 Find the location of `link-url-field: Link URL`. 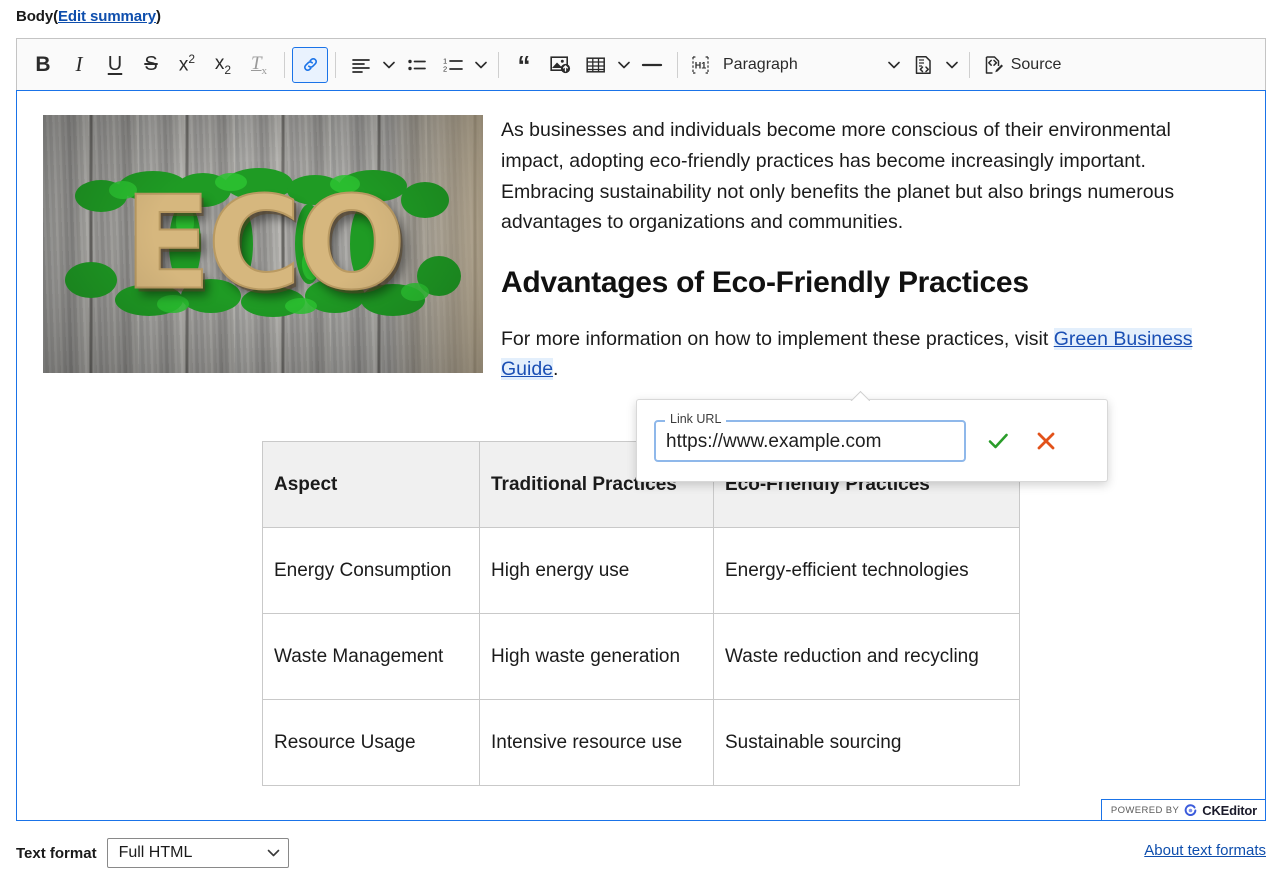

link-url-field: Link URL is located at coordinates (810, 437).